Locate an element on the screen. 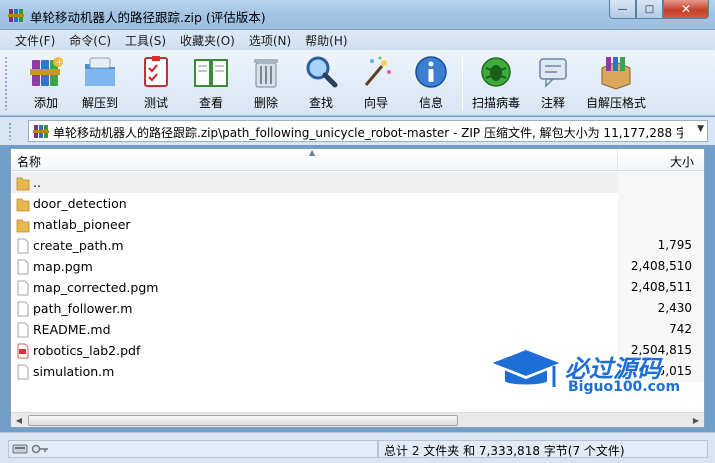  menu-file: 文件(F) is located at coordinates (35, 40).